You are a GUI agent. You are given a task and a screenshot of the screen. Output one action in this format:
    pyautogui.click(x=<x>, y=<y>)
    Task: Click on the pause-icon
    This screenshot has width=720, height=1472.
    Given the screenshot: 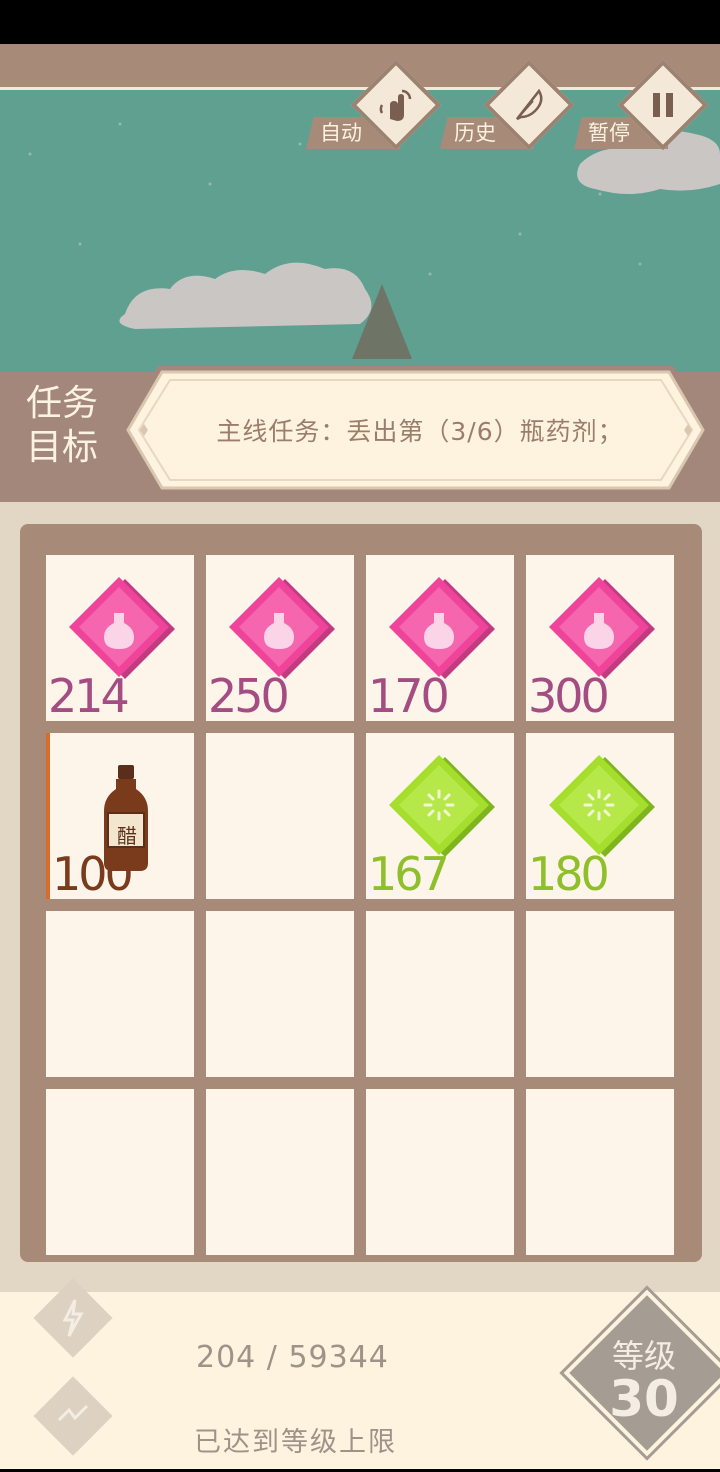 What is the action you would take?
    pyautogui.click(x=663, y=105)
    